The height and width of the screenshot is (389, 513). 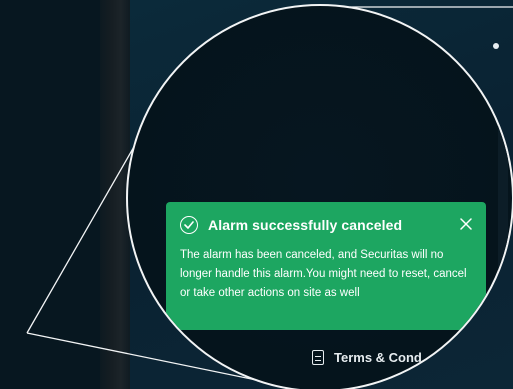 I want to click on toast-title: Alarm successfully canceled, so click(x=305, y=225).